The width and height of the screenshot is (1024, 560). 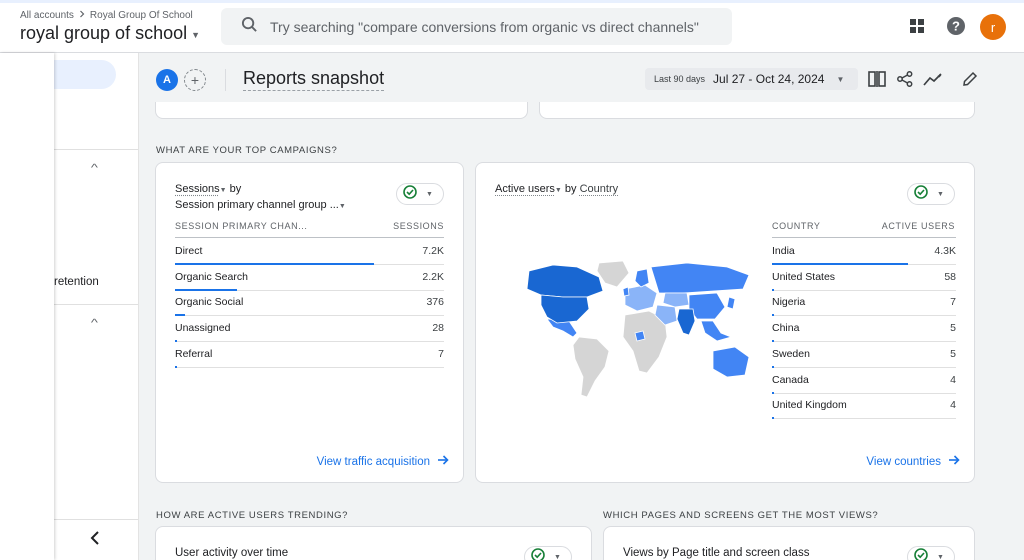 I want to click on comparison-badge: A, so click(x=167, y=80).